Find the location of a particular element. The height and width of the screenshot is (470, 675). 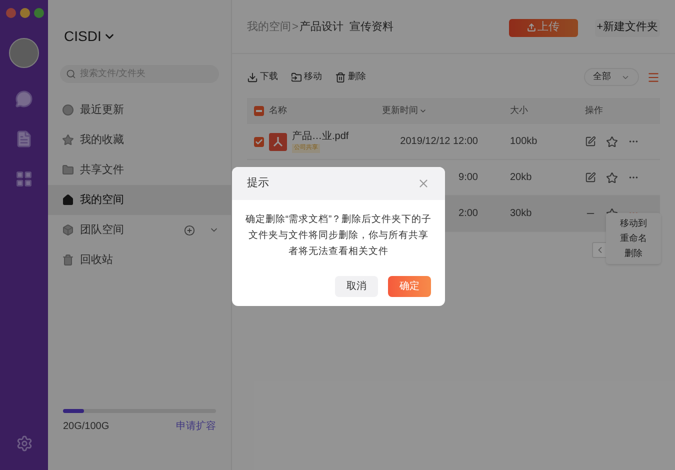

search-icon is located at coordinates (71, 74).